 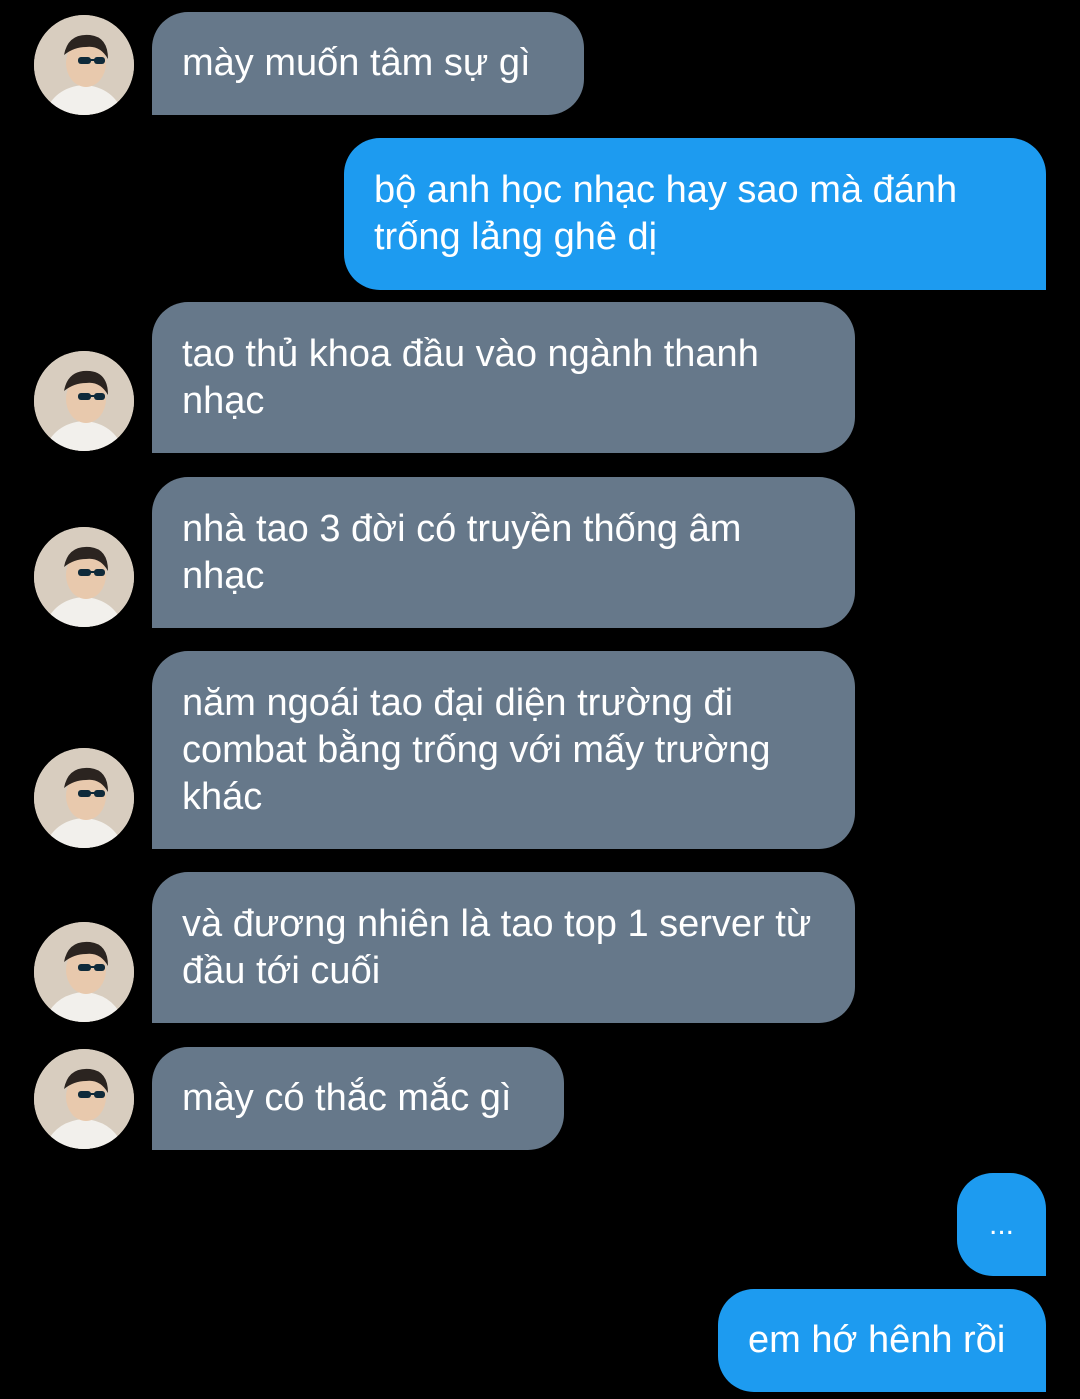 What do you see at coordinates (356, 63) in the screenshot?
I see `message-text: mày muốn tâm sự gì` at bounding box center [356, 63].